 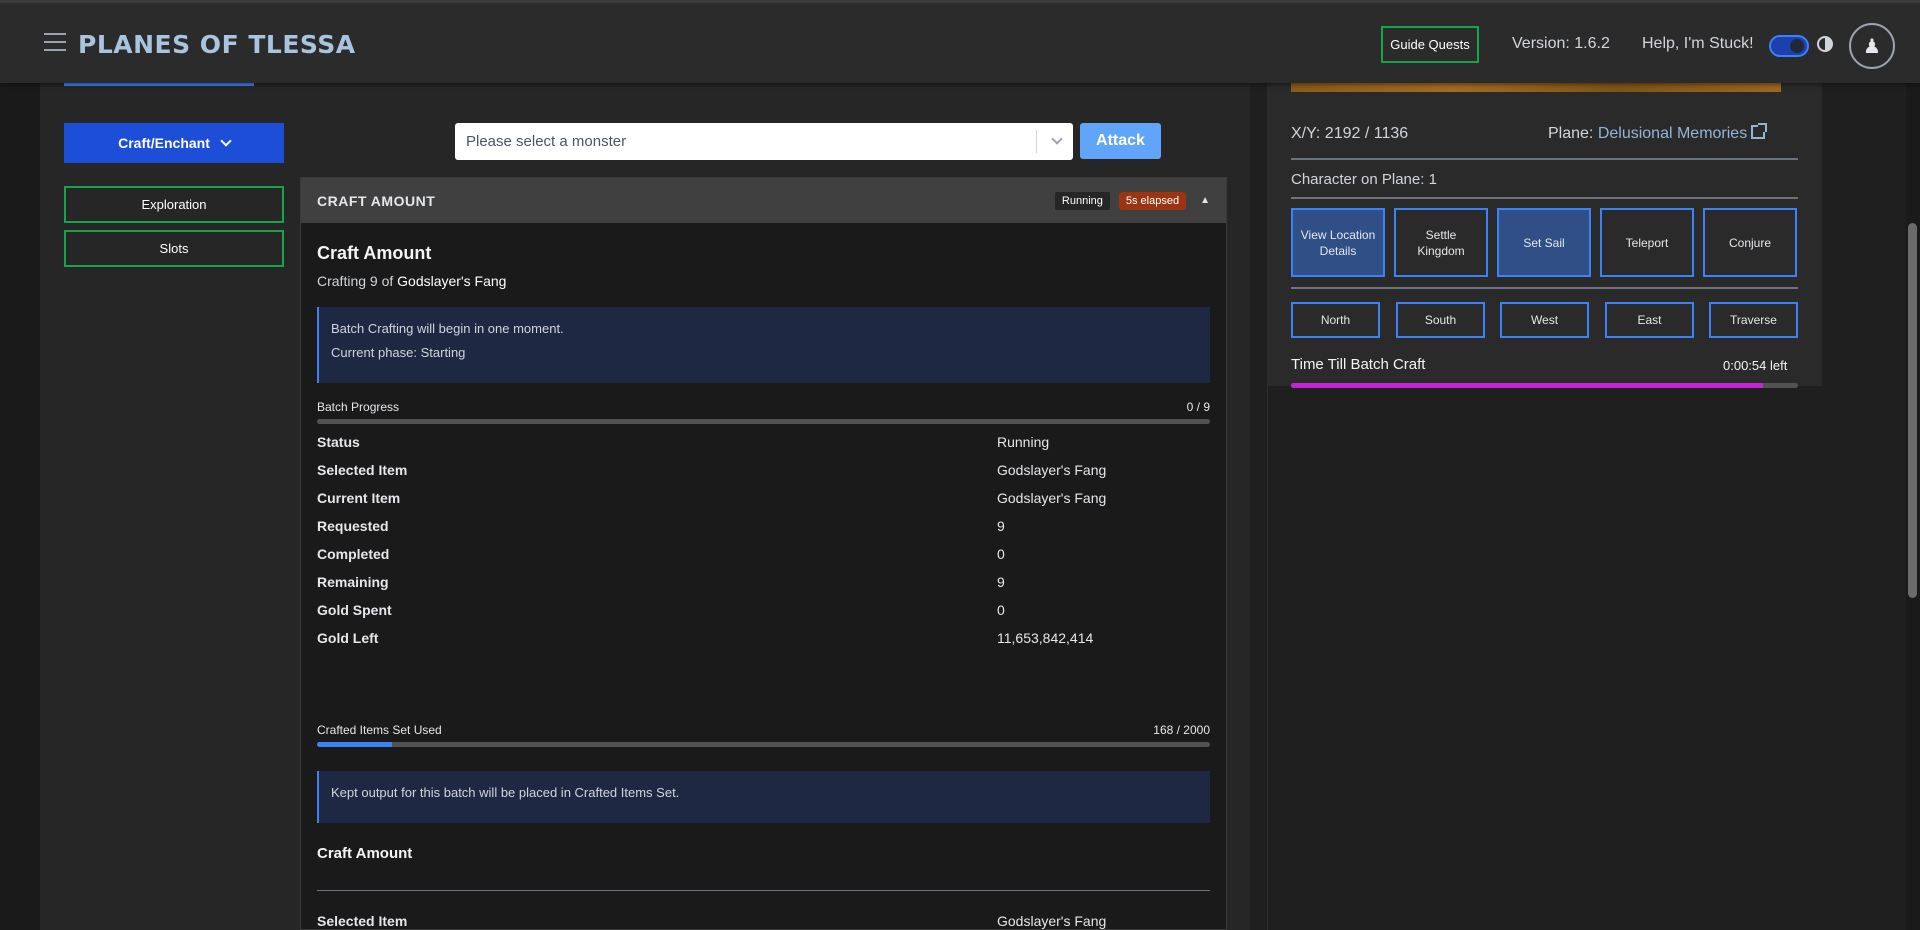 I want to click on crafted-set-fill, so click(x=354, y=744).